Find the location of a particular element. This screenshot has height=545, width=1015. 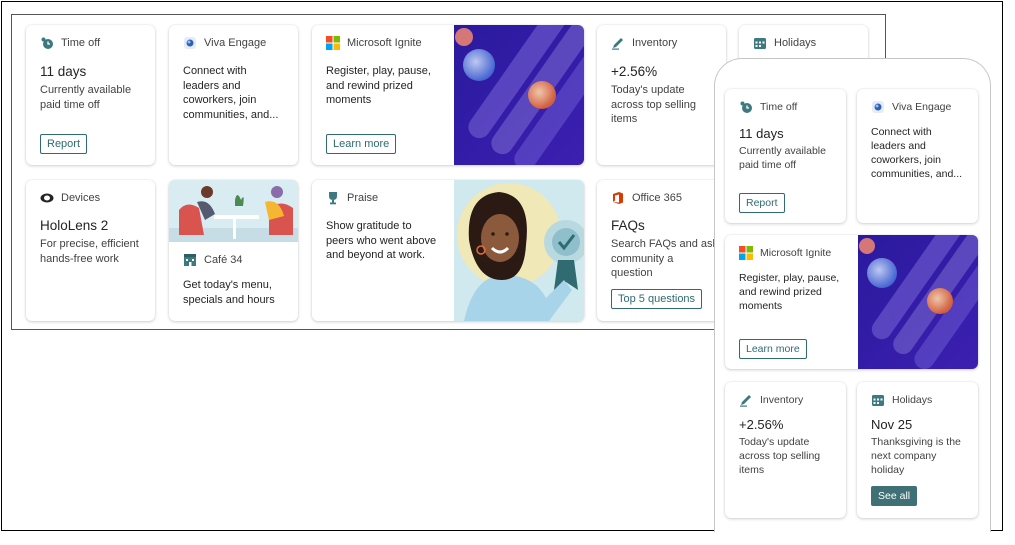

holidays-value: Nov 25 is located at coordinates (892, 424).